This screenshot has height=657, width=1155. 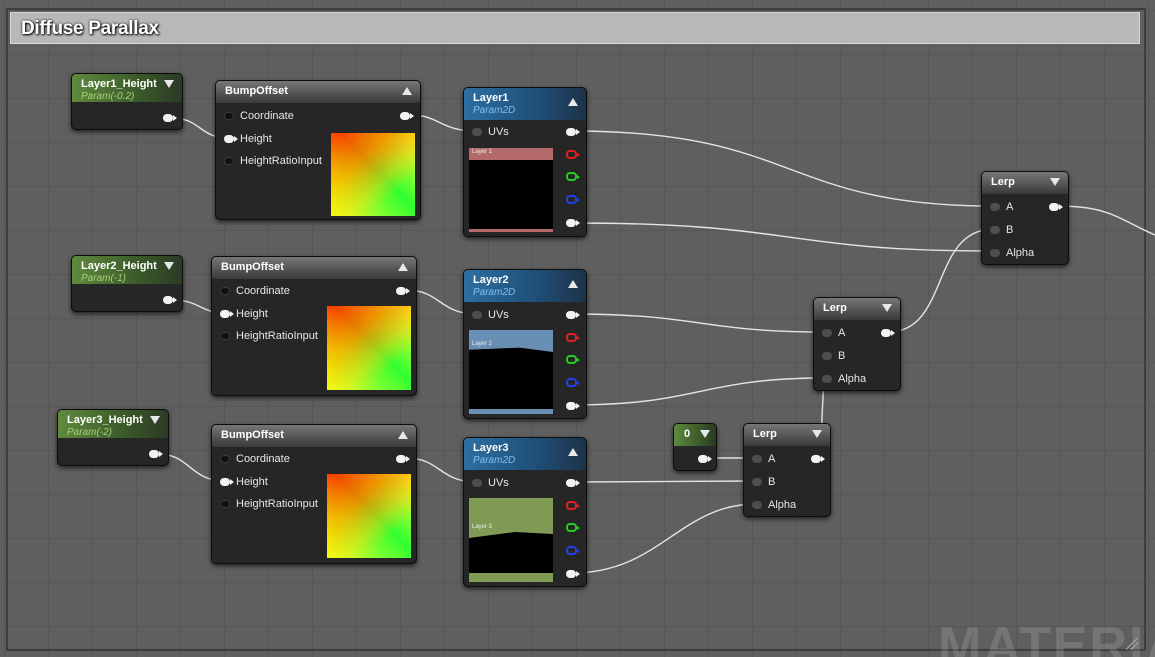 I want to click on node-subtitle: Param(-1), so click(x=104, y=278).